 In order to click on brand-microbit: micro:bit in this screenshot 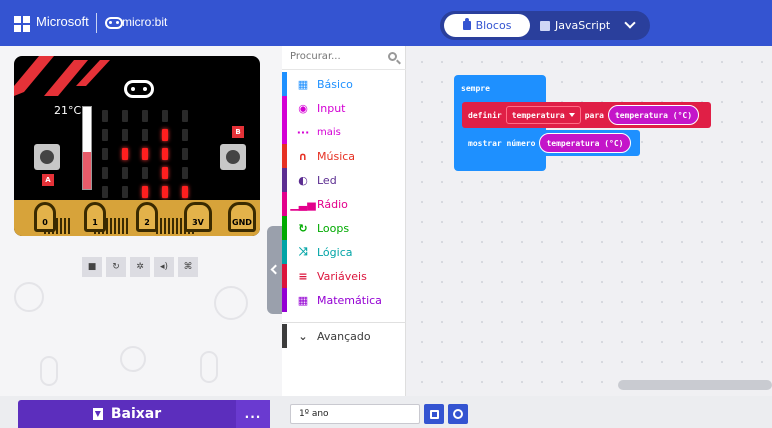, I will do `click(144, 22)`.